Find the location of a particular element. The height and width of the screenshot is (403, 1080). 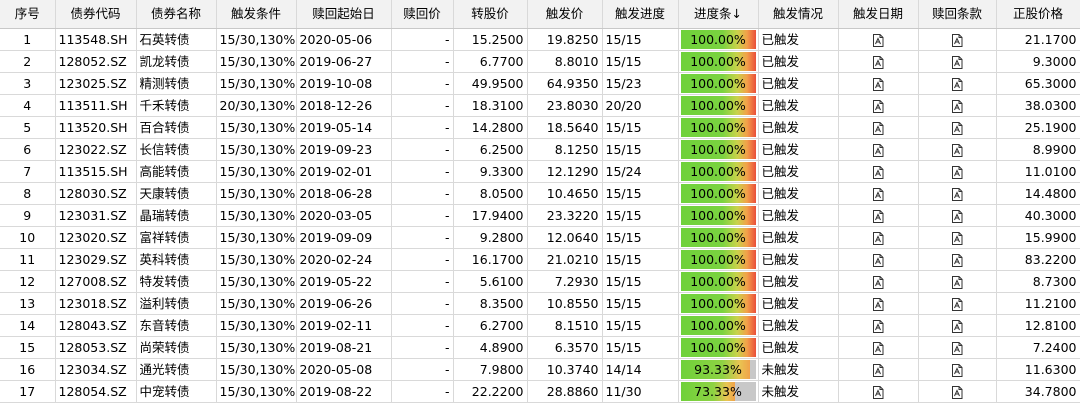

col-header-name: 债券名称 is located at coordinates (176, 14).